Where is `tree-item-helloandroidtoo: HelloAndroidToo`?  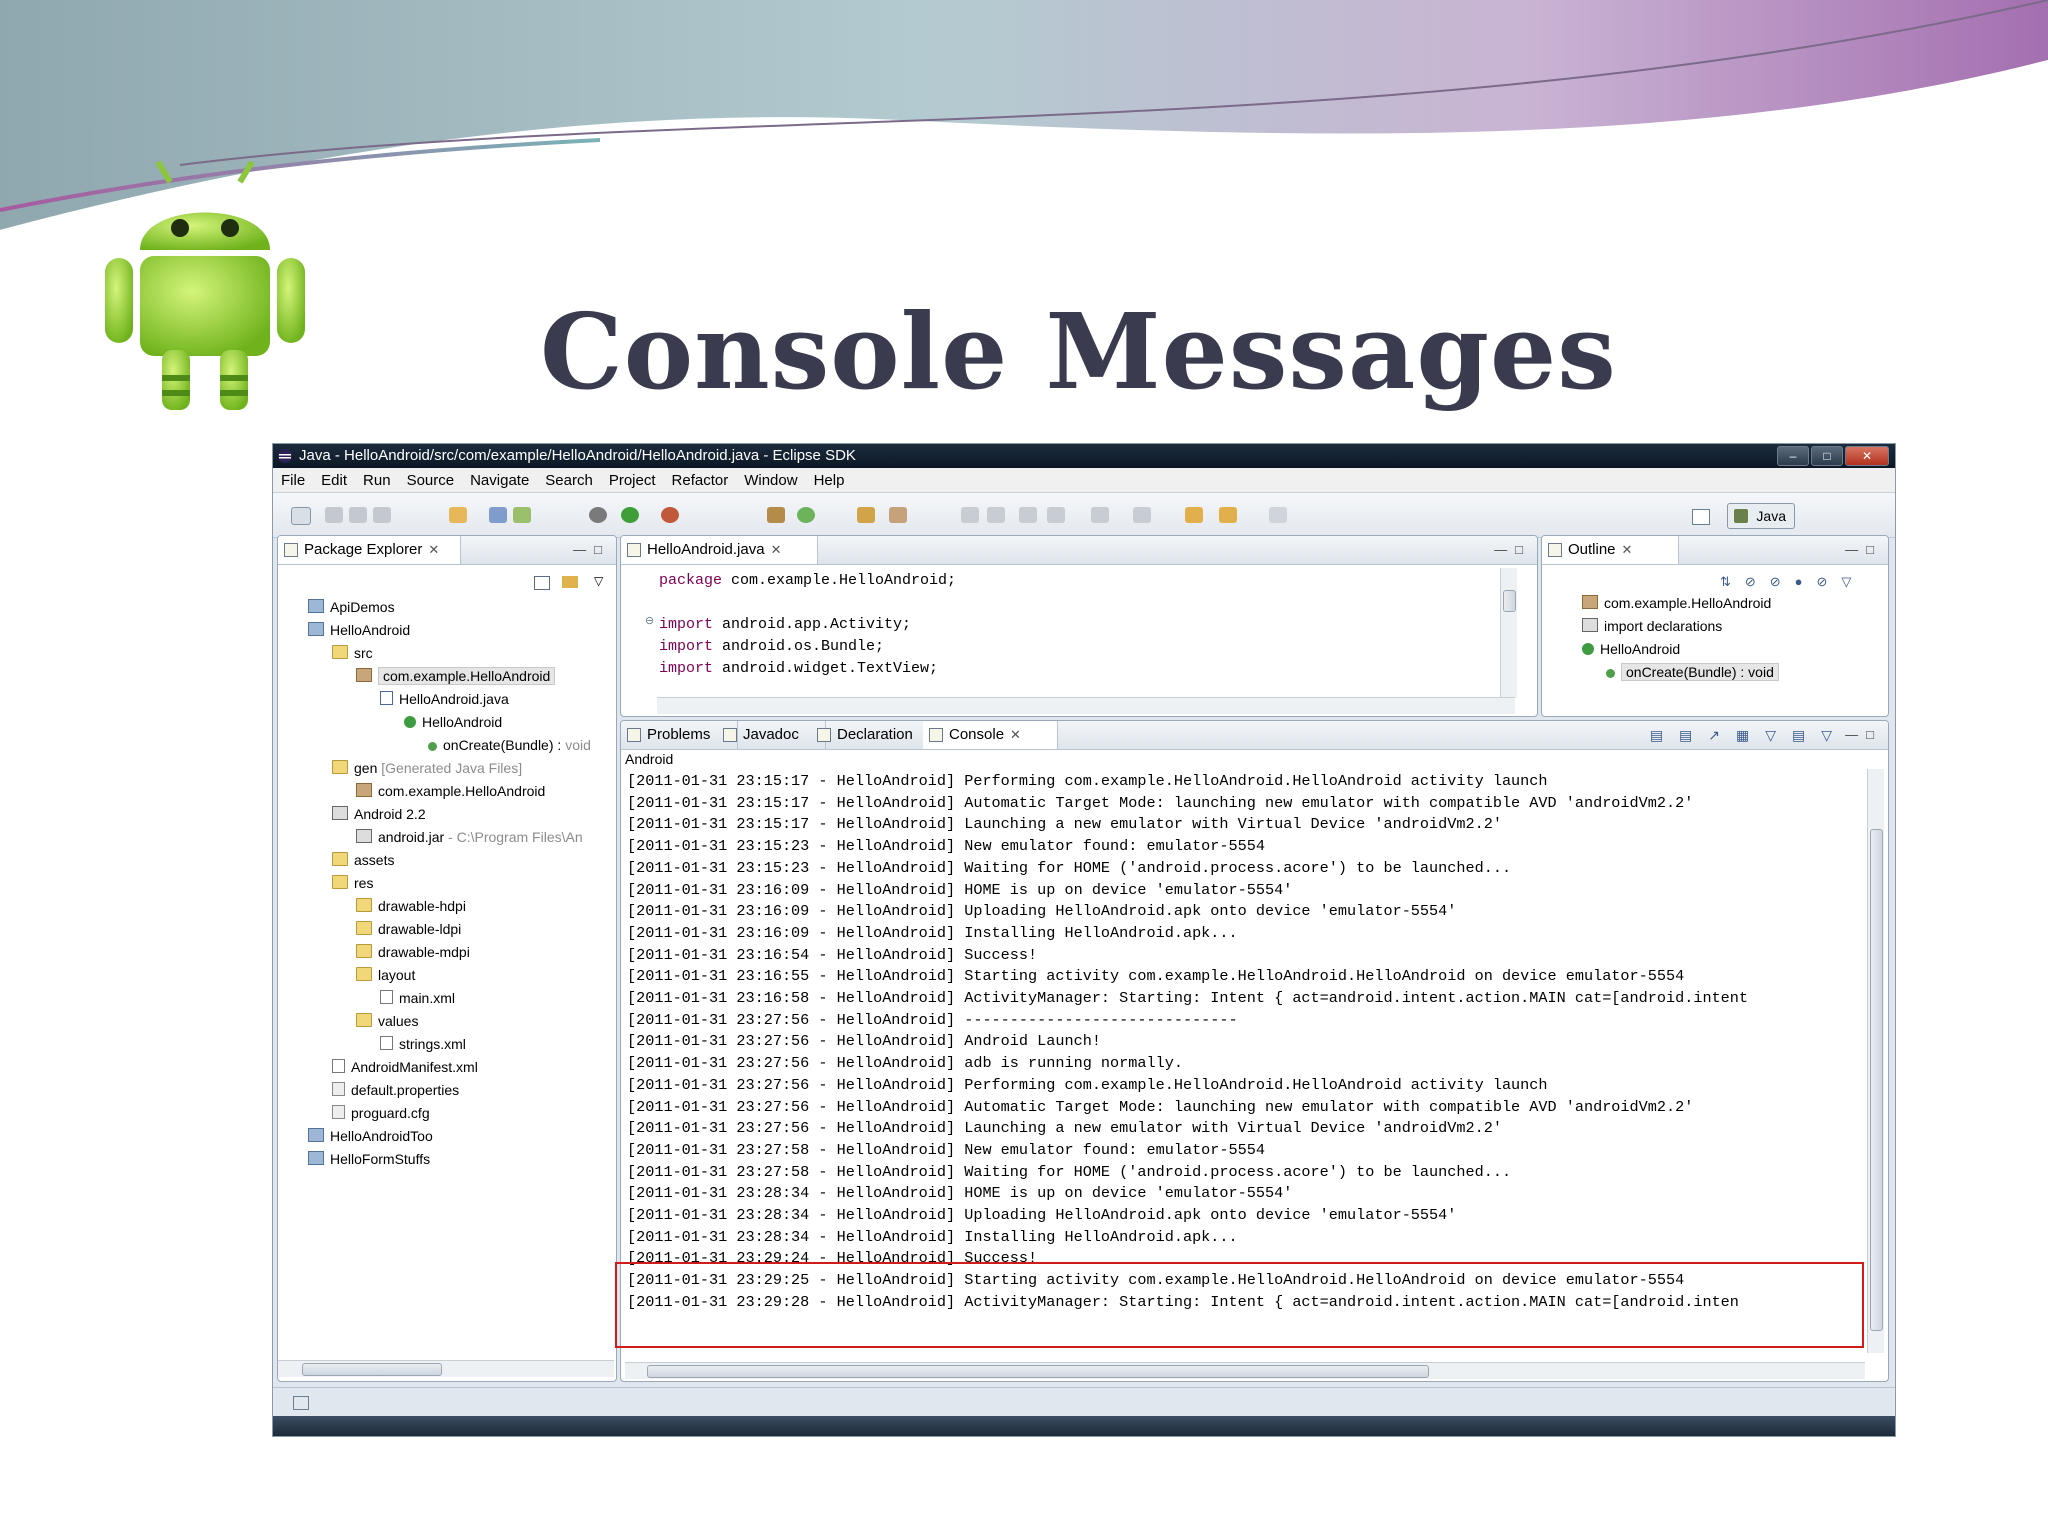
tree-item-helloandroidtoo: HelloAndroidToo is located at coordinates (370, 1136).